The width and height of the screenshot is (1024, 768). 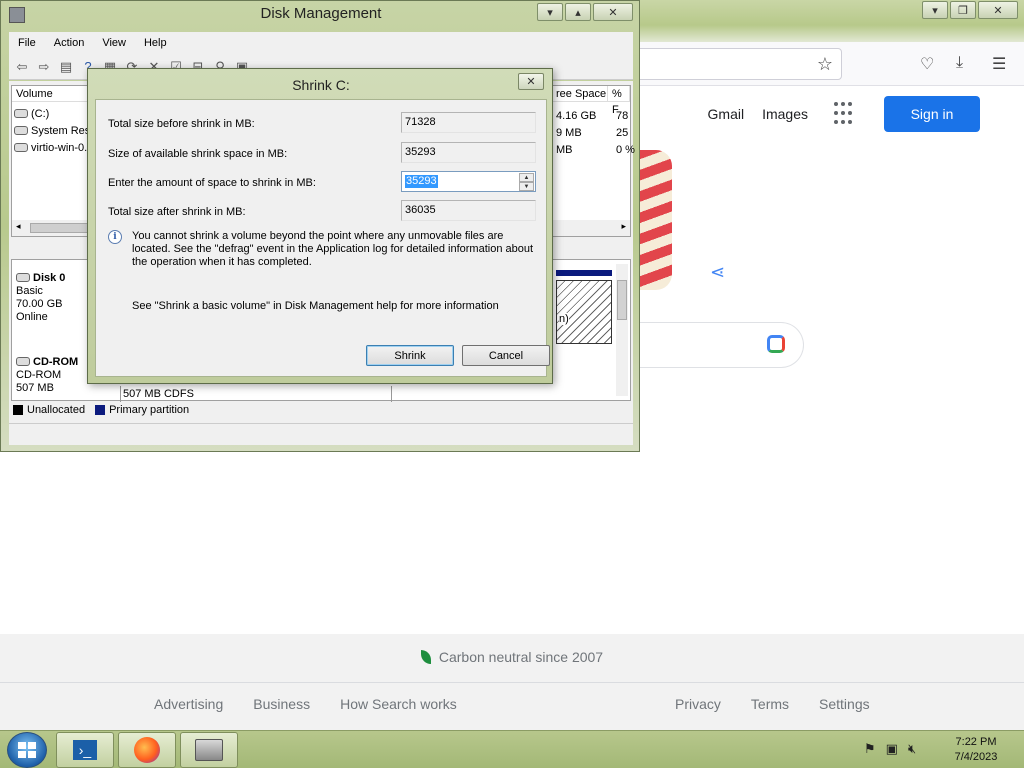 I want to click on footer-left-links: Advertising Business How Search works, so click(x=305, y=704).